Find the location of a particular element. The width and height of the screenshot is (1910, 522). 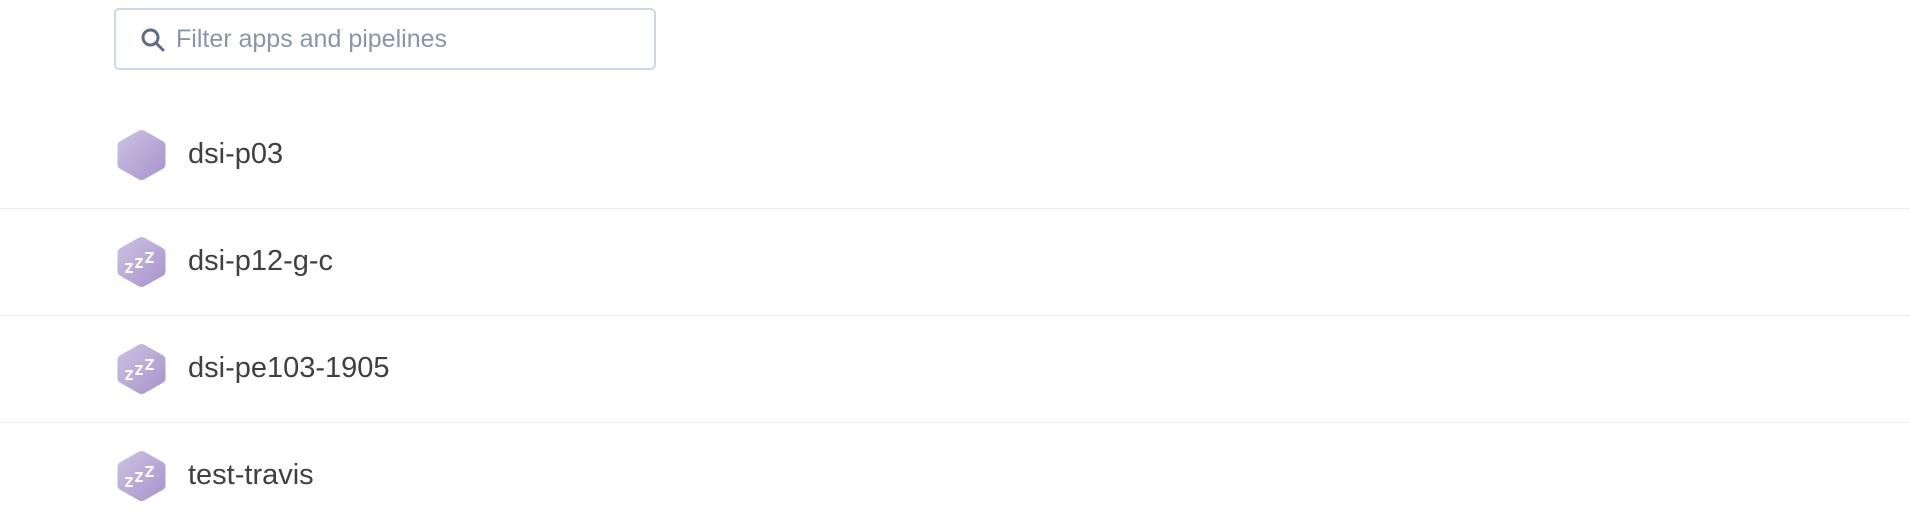

filter-field is located at coordinates (385, 39).